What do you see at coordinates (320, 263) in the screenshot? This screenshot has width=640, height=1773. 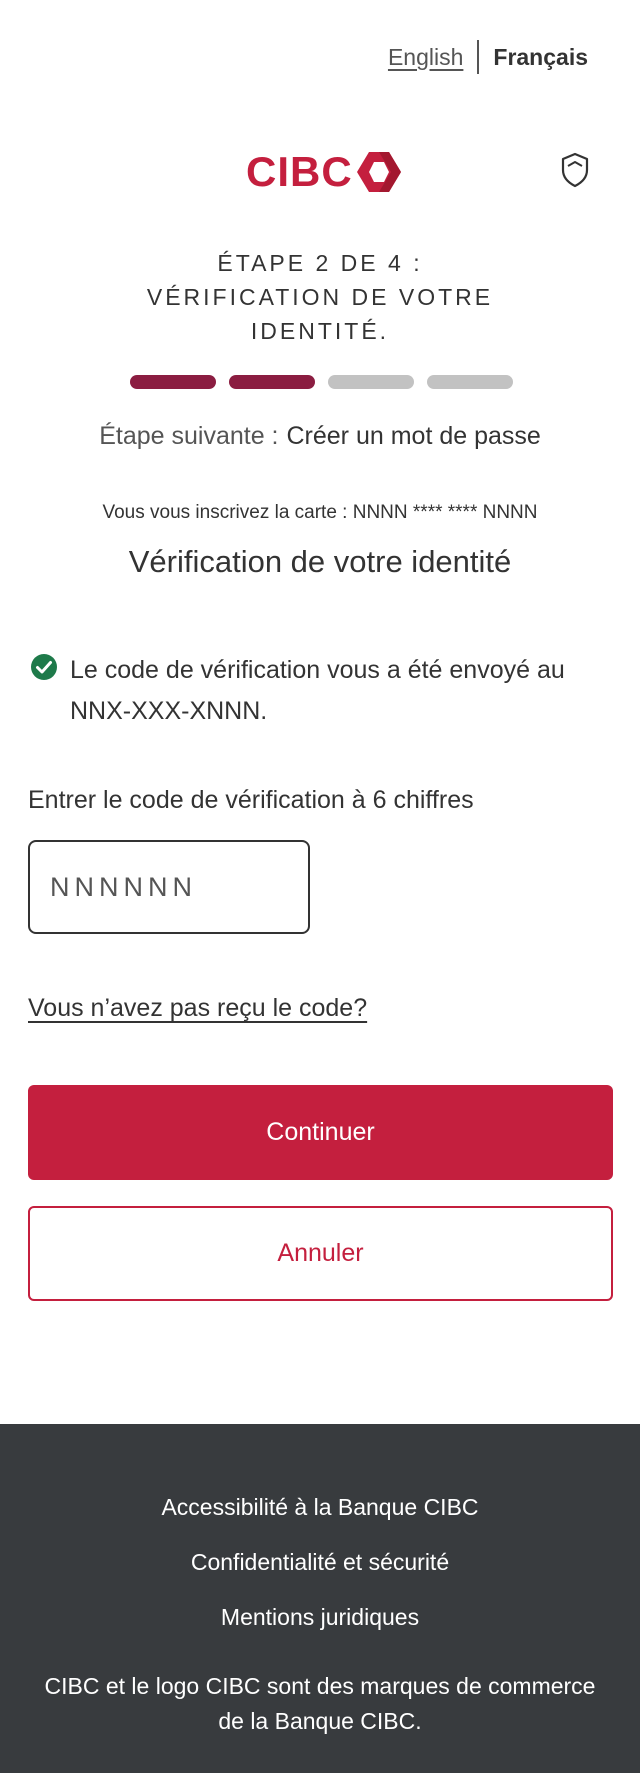 I see `step-title-line-1: ÉTAPE 2 DE 4 :` at bounding box center [320, 263].